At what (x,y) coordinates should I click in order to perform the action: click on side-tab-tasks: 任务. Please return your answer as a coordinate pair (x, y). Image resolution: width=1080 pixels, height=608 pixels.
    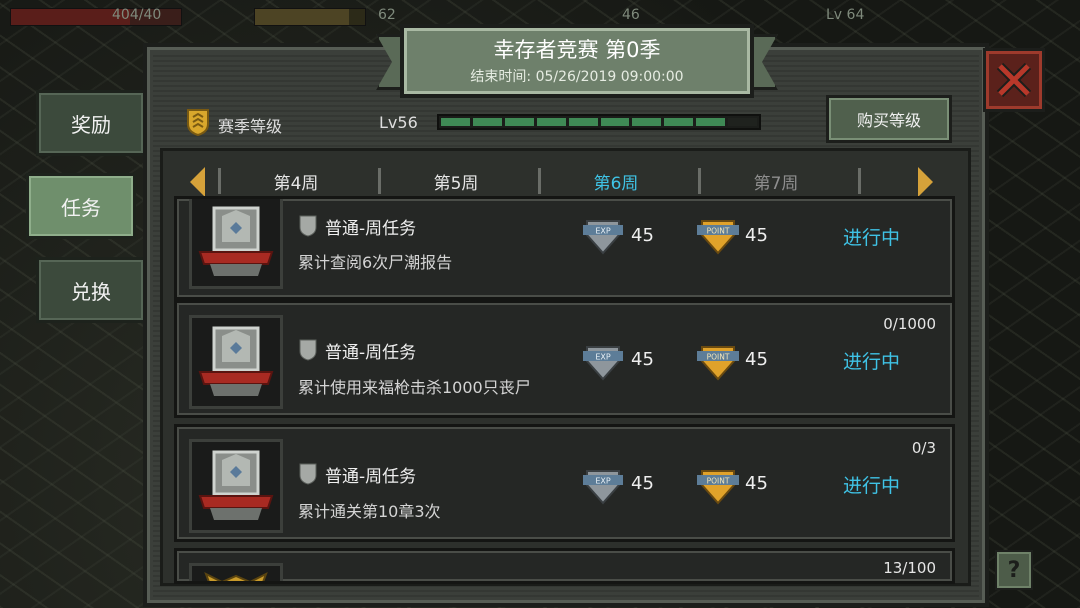
    Looking at the image, I should click on (81, 206).